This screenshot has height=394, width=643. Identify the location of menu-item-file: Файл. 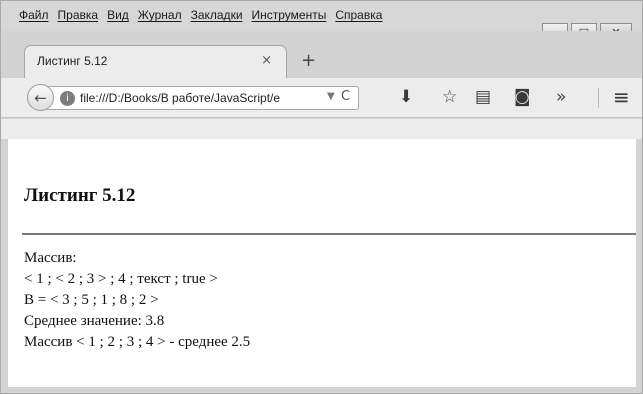
(34, 15).